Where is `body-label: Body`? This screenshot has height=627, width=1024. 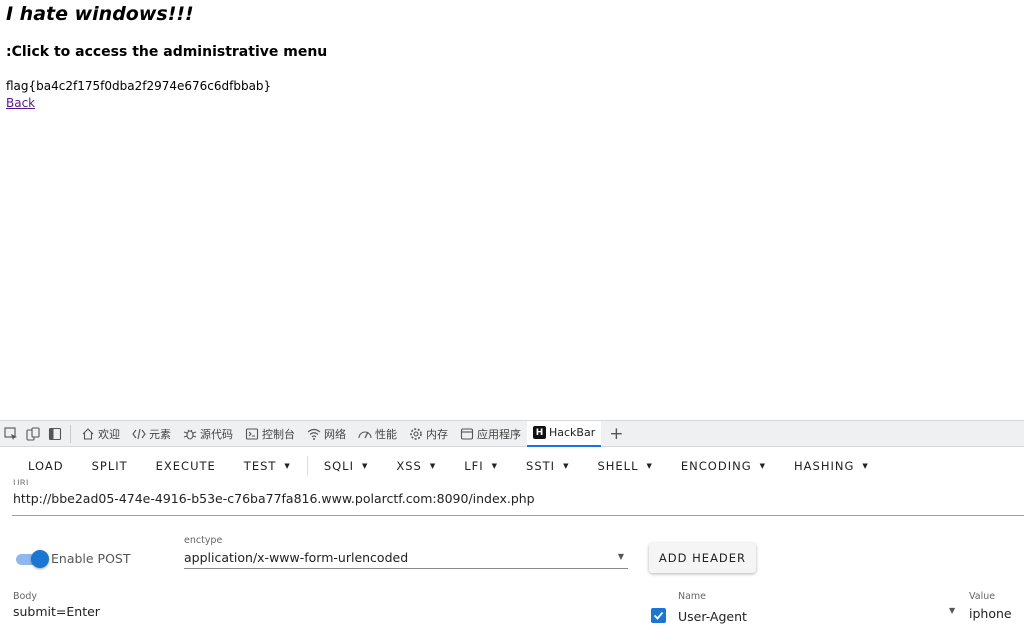 body-label: Body is located at coordinates (25, 596).